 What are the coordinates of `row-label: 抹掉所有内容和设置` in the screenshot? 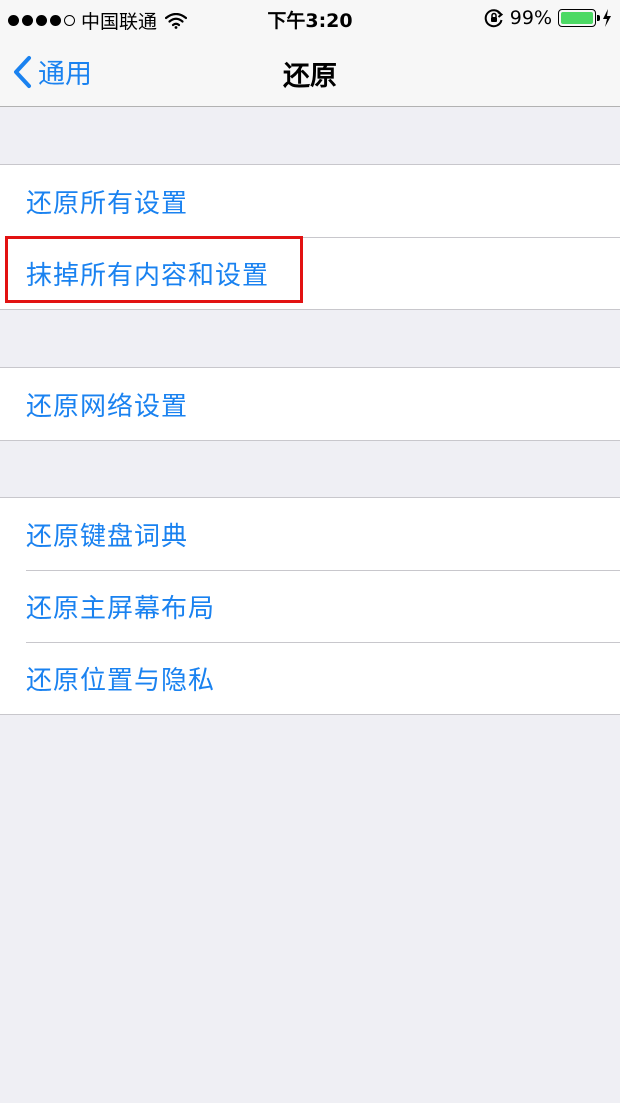 It's located at (148, 276).